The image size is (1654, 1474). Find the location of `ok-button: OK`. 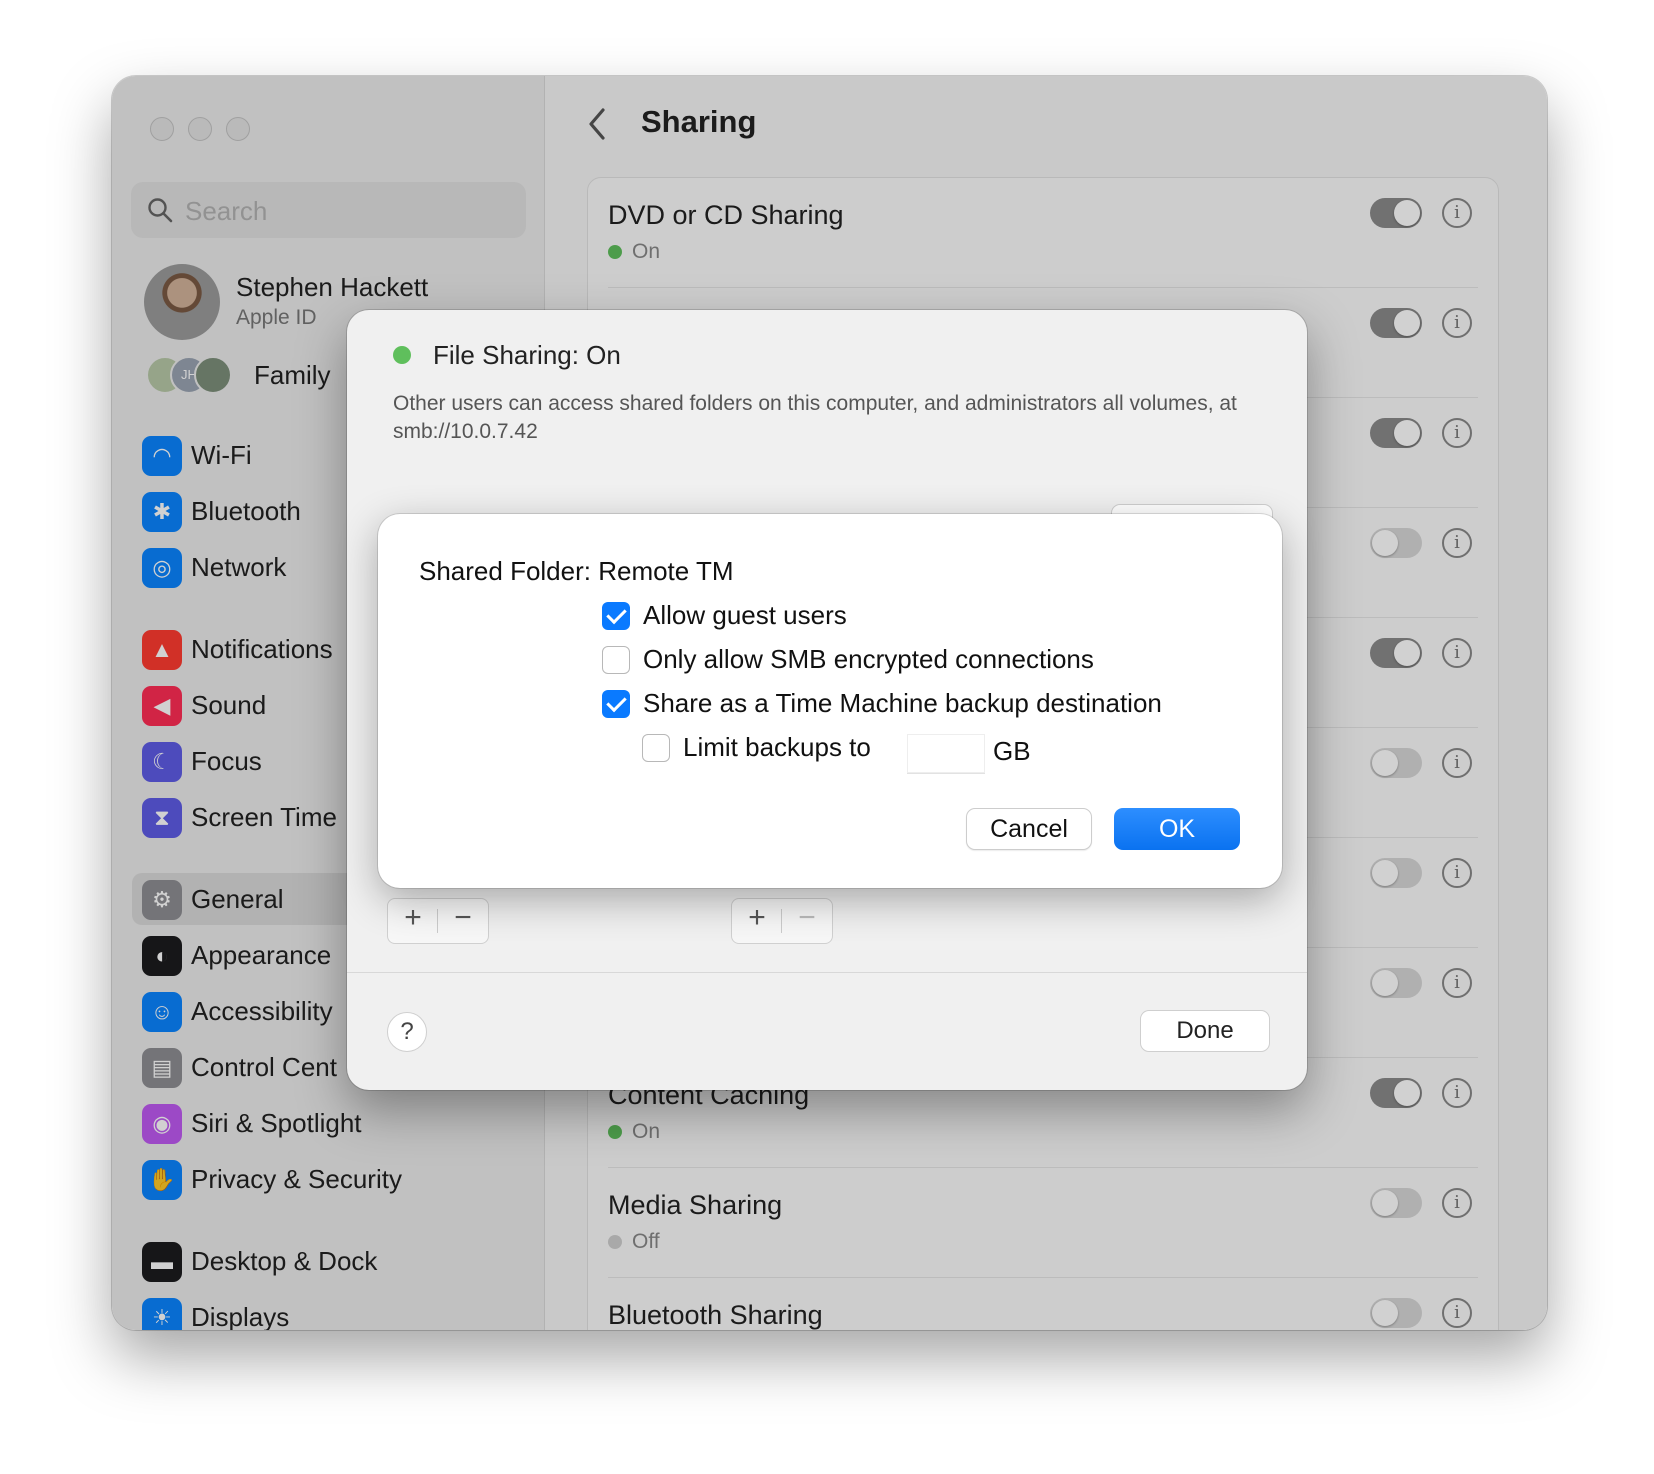

ok-button: OK is located at coordinates (1177, 829).